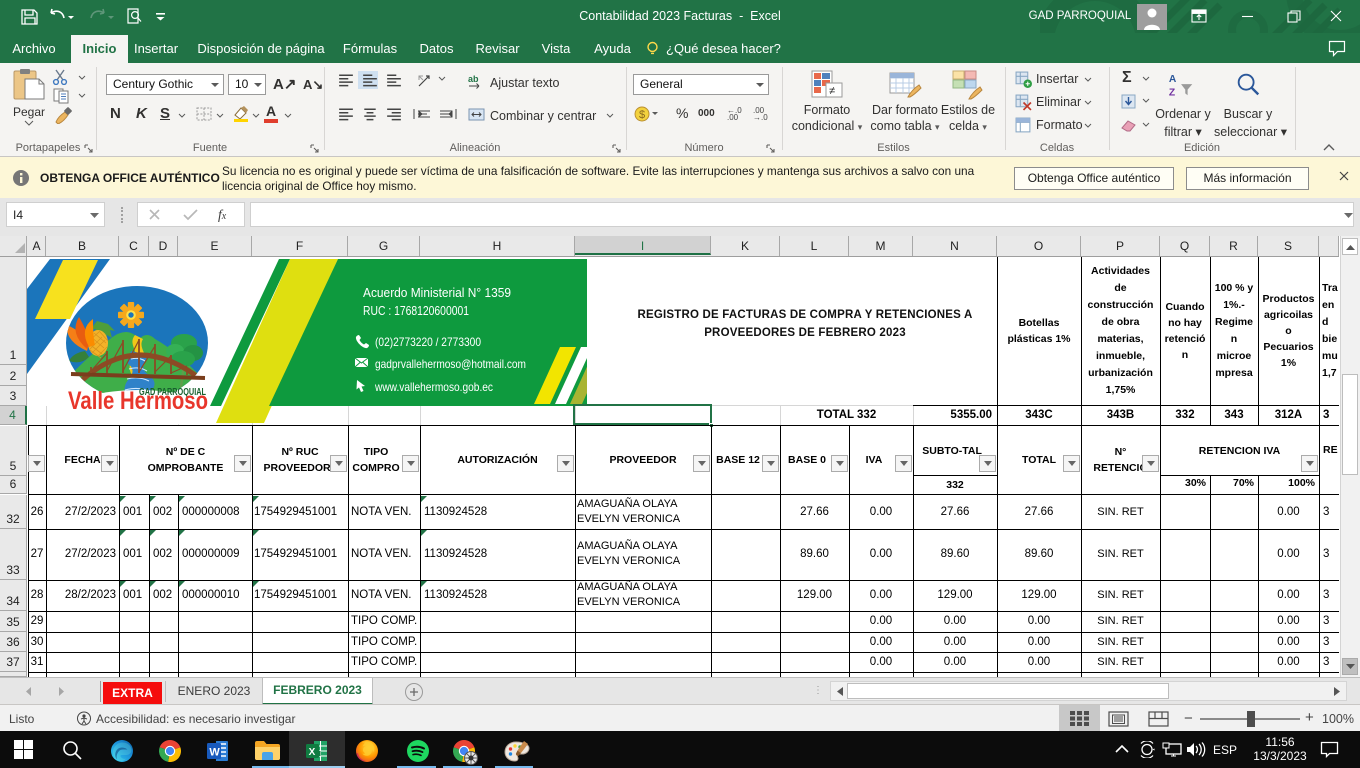 This screenshot has height=768, width=1360. I want to click on svg-text: W, so click(214, 753).